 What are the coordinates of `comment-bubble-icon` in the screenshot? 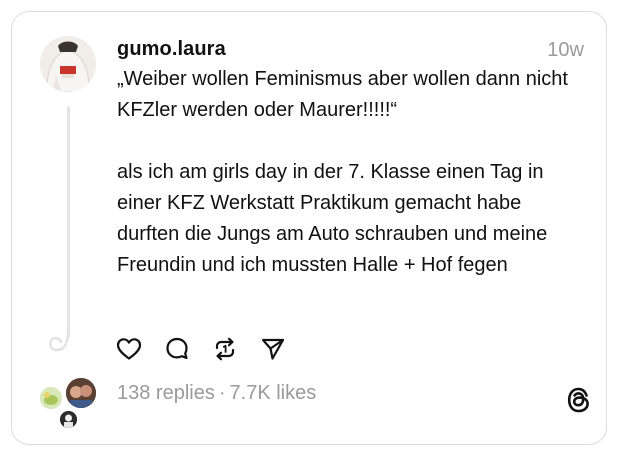 It's located at (177, 348).